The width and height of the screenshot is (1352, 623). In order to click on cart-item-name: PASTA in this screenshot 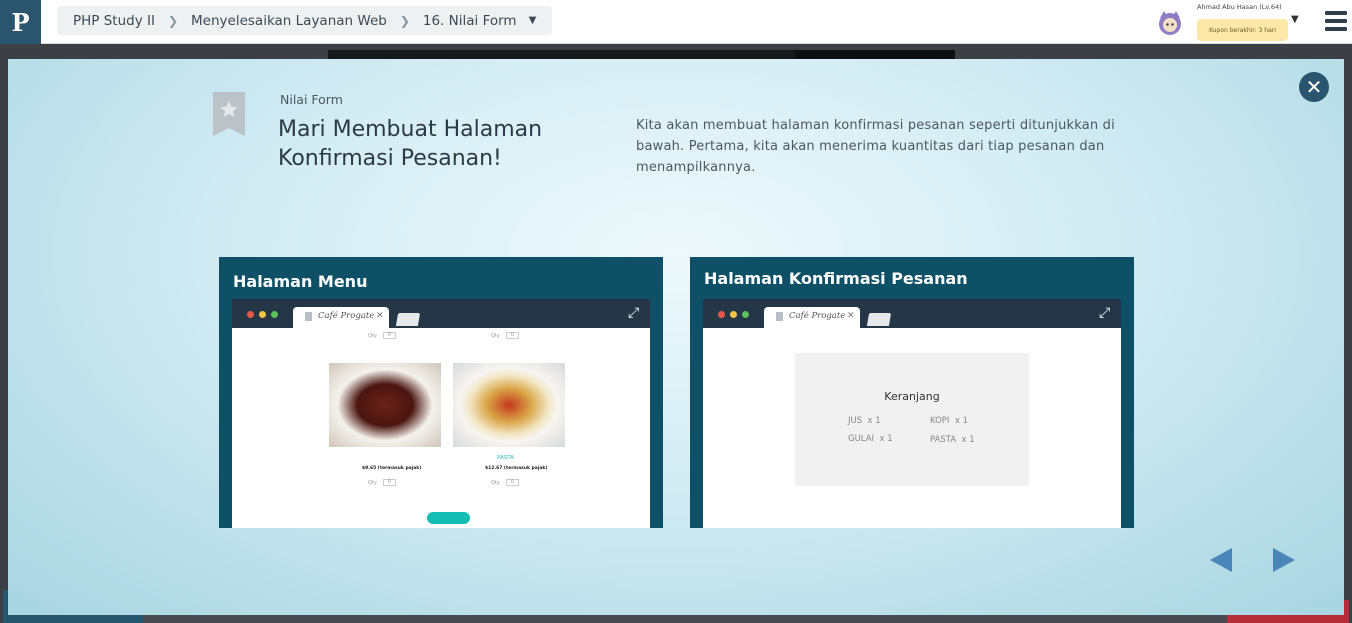, I will do `click(943, 440)`.